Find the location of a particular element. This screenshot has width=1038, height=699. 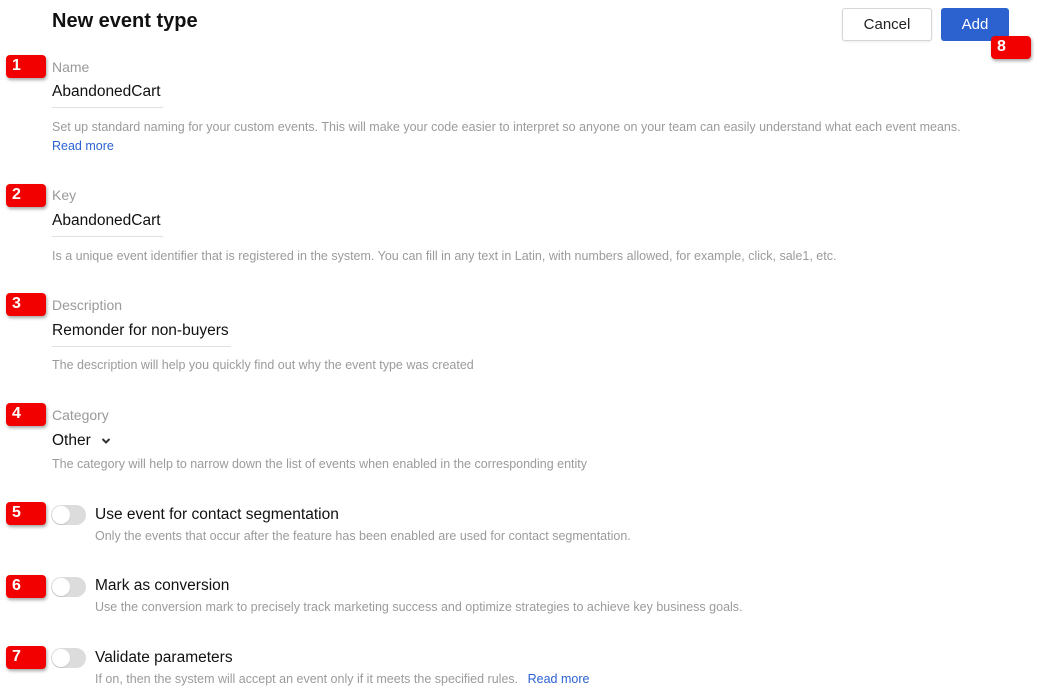

conversion-toggle is located at coordinates (68, 587).